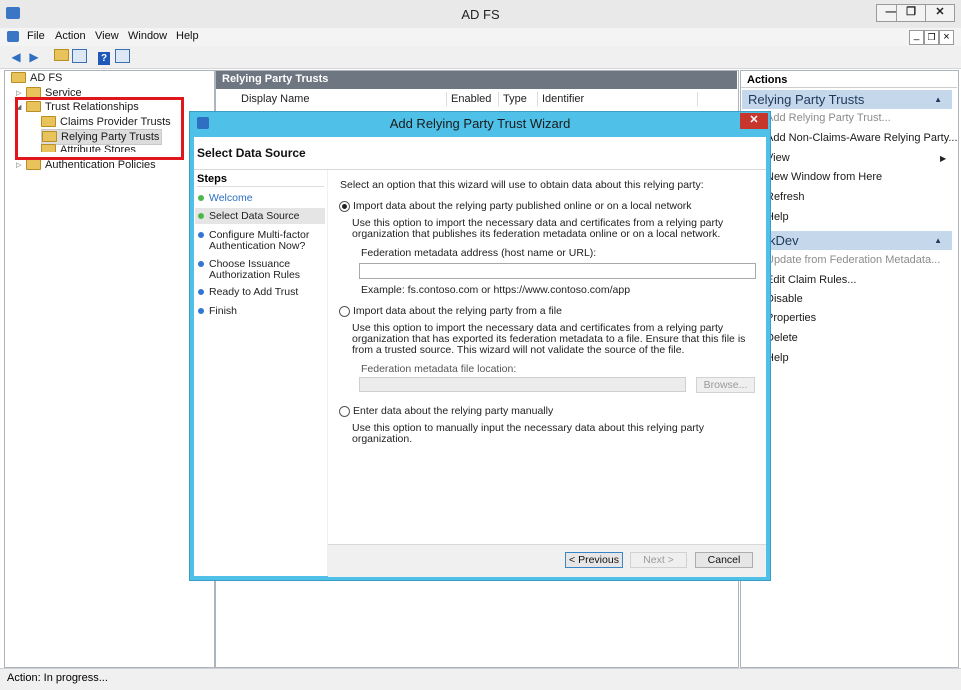  I want to click on menu-view: View, so click(107, 36).